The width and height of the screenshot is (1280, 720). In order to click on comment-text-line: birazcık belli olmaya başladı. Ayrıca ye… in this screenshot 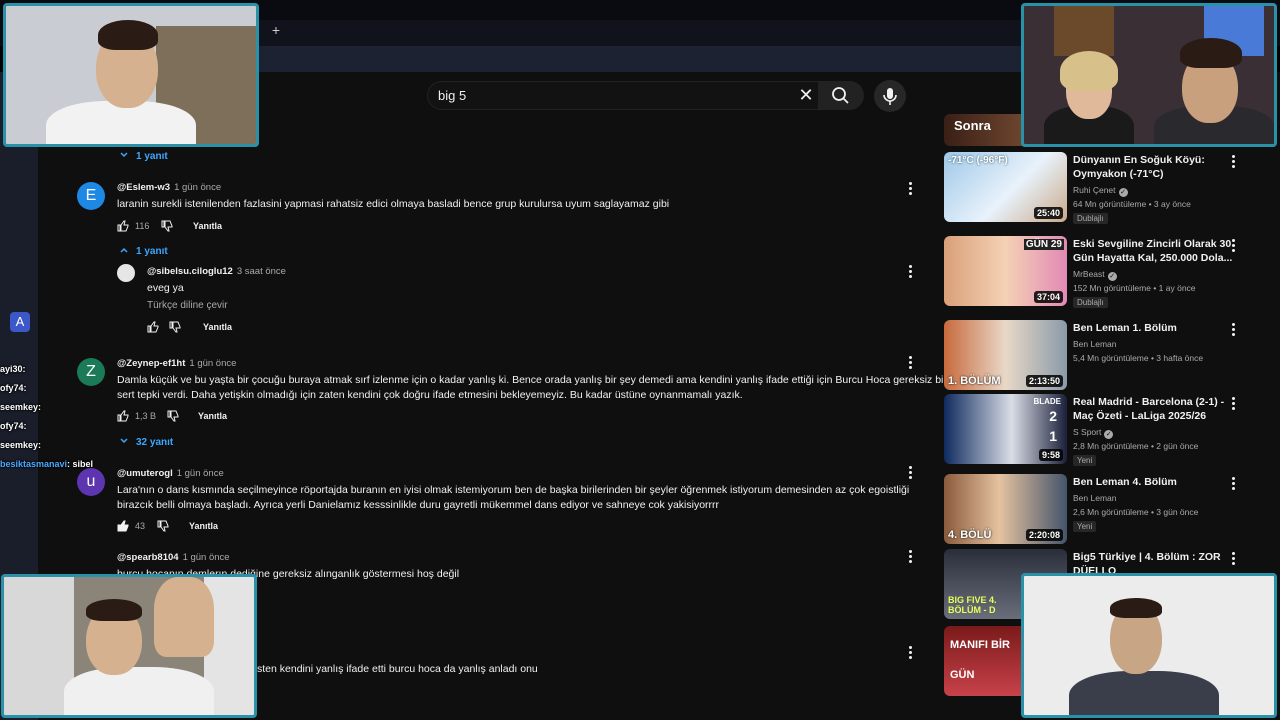, I will do `click(418, 505)`.